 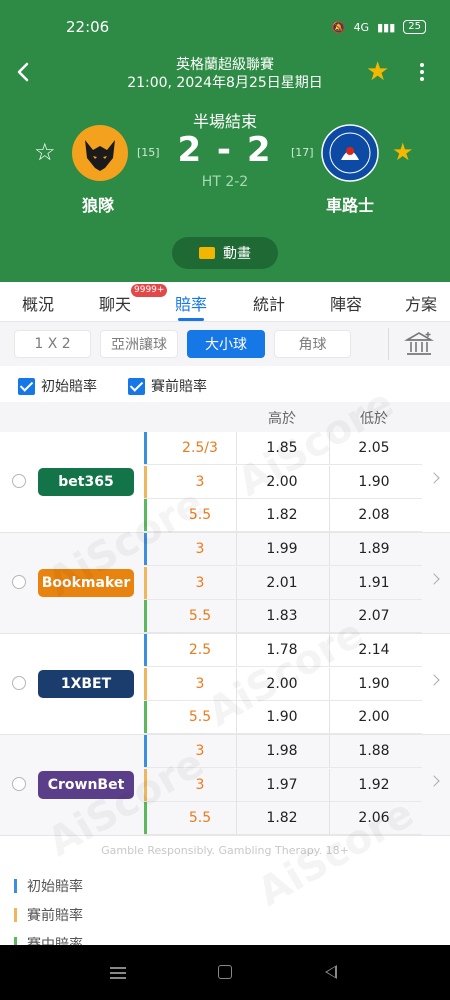 What do you see at coordinates (86, 583) in the screenshot?
I see `bookmaker-logo: Bookmaker` at bounding box center [86, 583].